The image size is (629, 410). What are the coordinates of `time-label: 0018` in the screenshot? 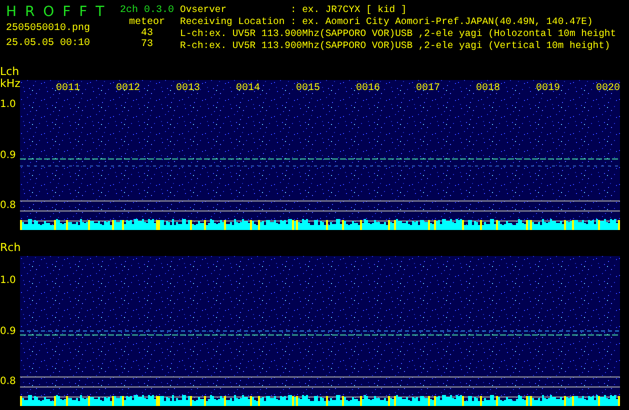 It's located at (488, 88).